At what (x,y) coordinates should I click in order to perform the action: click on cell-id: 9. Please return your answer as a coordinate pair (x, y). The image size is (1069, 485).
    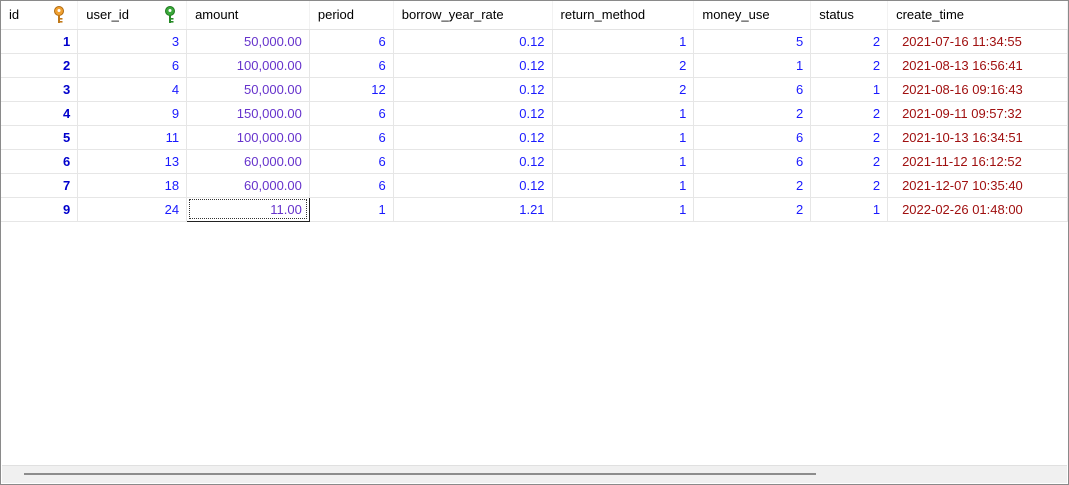
    Looking at the image, I should click on (40, 209).